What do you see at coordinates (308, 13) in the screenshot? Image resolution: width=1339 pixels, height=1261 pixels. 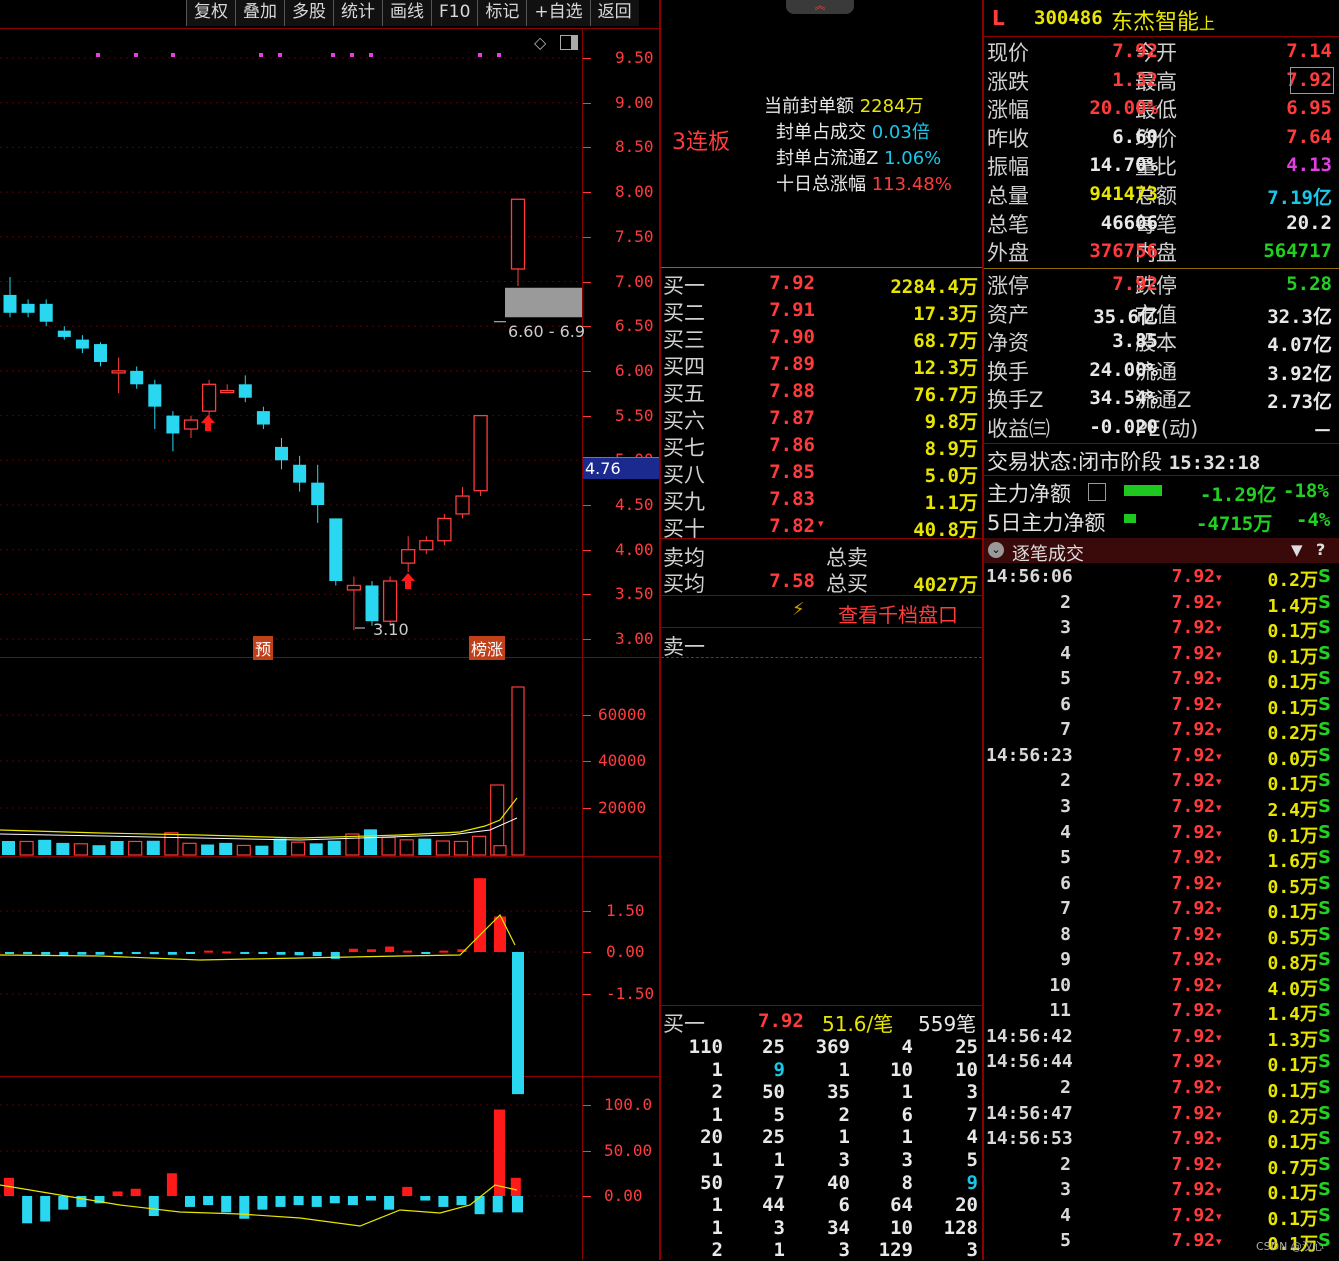 I see `toolbar-button-2: 多股` at bounding box center [308, 13].